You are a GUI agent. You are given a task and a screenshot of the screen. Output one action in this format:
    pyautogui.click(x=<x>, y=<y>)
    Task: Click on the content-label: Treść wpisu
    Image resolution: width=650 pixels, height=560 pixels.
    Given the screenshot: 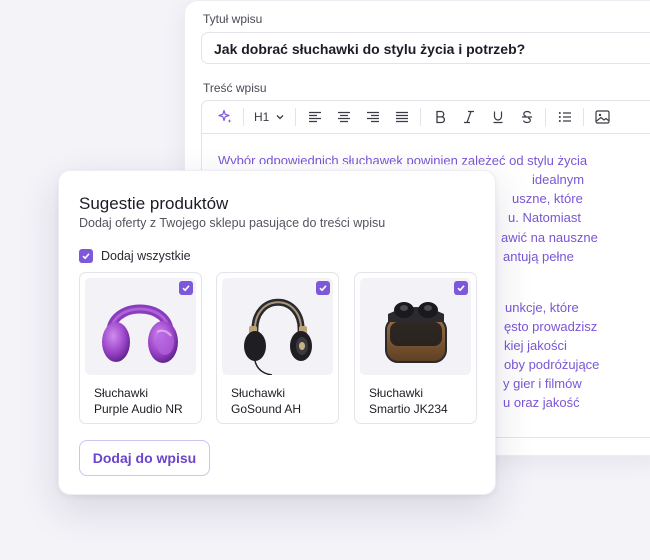 What is the action you would take?
    pyautogui.click(x=235, y=88)
    